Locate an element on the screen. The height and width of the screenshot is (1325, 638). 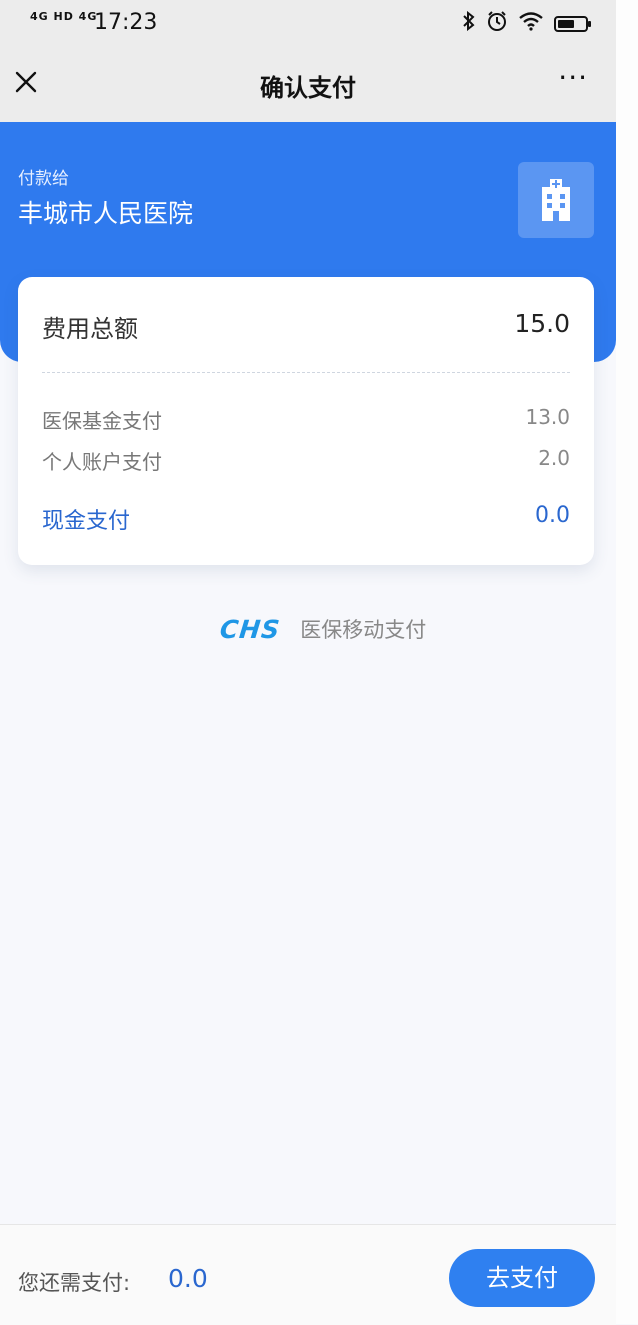
cash-payment-label: 现金支付 is located at coordinates (86, 521).